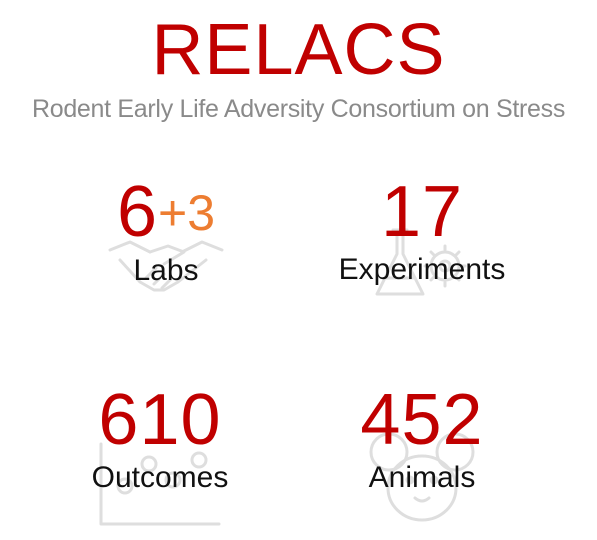 This screenshot has height=540, width=597. I want to click on outcomes-count: 610, so click(160, 420).